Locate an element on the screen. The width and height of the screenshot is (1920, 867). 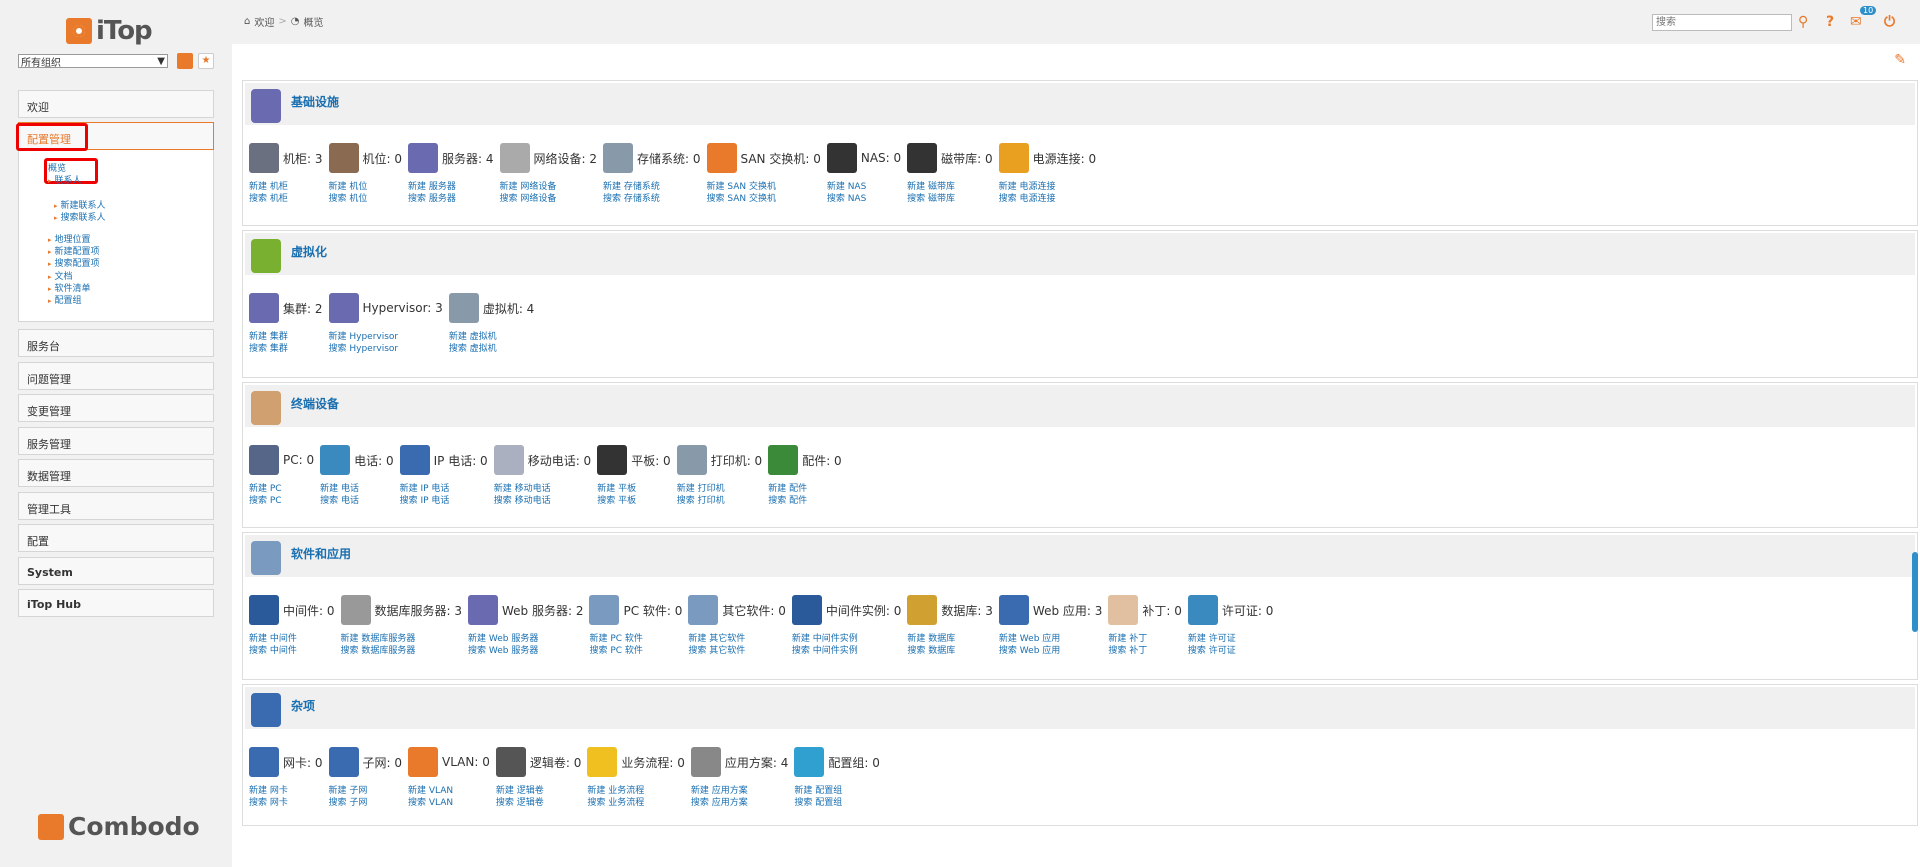
menu-0: 欢迎 is located at coordinates (116, 104).